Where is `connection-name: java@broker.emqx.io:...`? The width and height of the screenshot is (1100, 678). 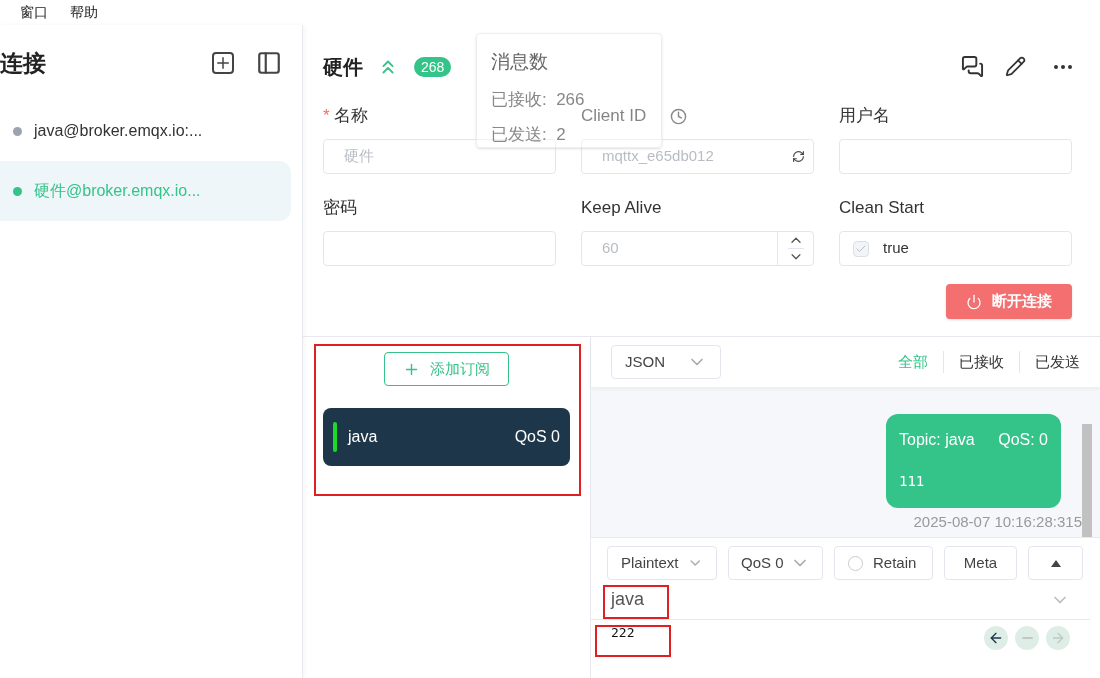 connection-name: java@broker.emqx.io:... is located at coordinates (118, 131).